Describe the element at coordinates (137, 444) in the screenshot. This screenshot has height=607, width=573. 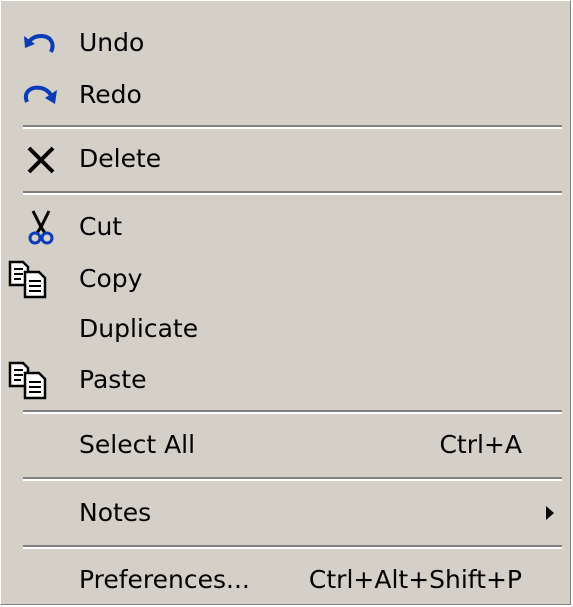
I see `menu-item-label: Select All` at that location.